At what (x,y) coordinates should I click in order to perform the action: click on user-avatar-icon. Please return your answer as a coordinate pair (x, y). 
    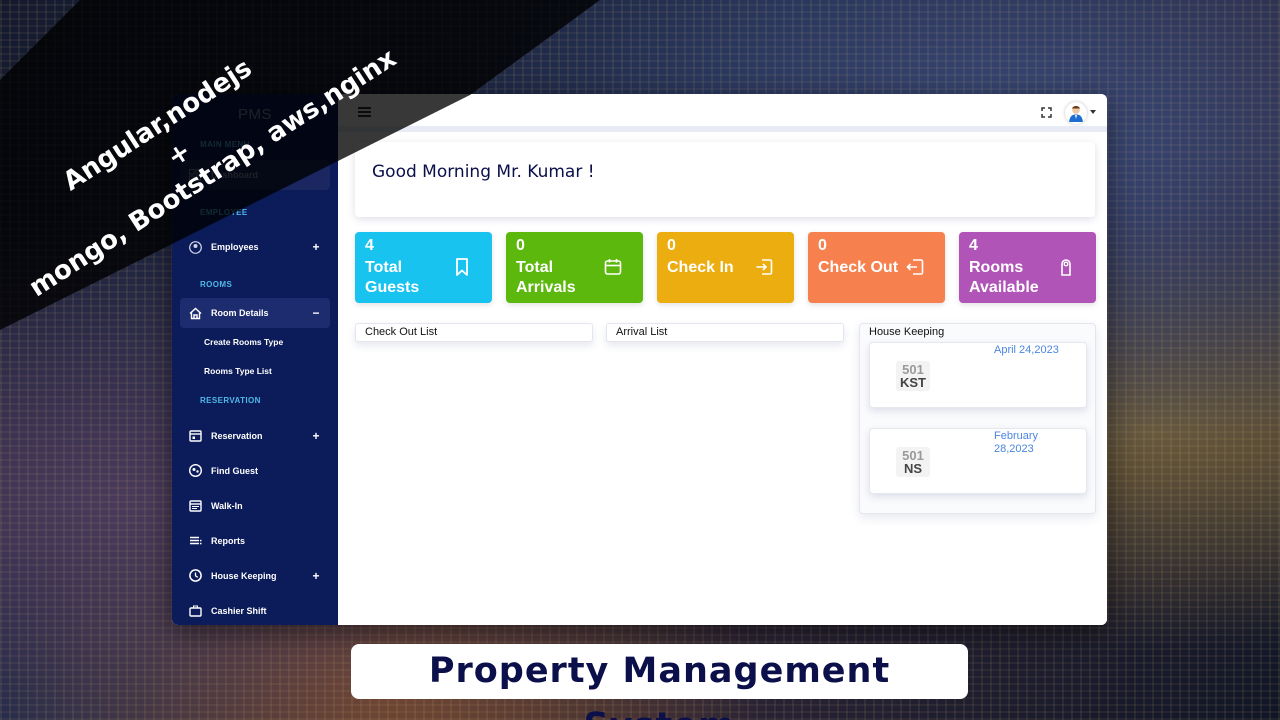
    Looking at the image, I should click on (1076, 113).